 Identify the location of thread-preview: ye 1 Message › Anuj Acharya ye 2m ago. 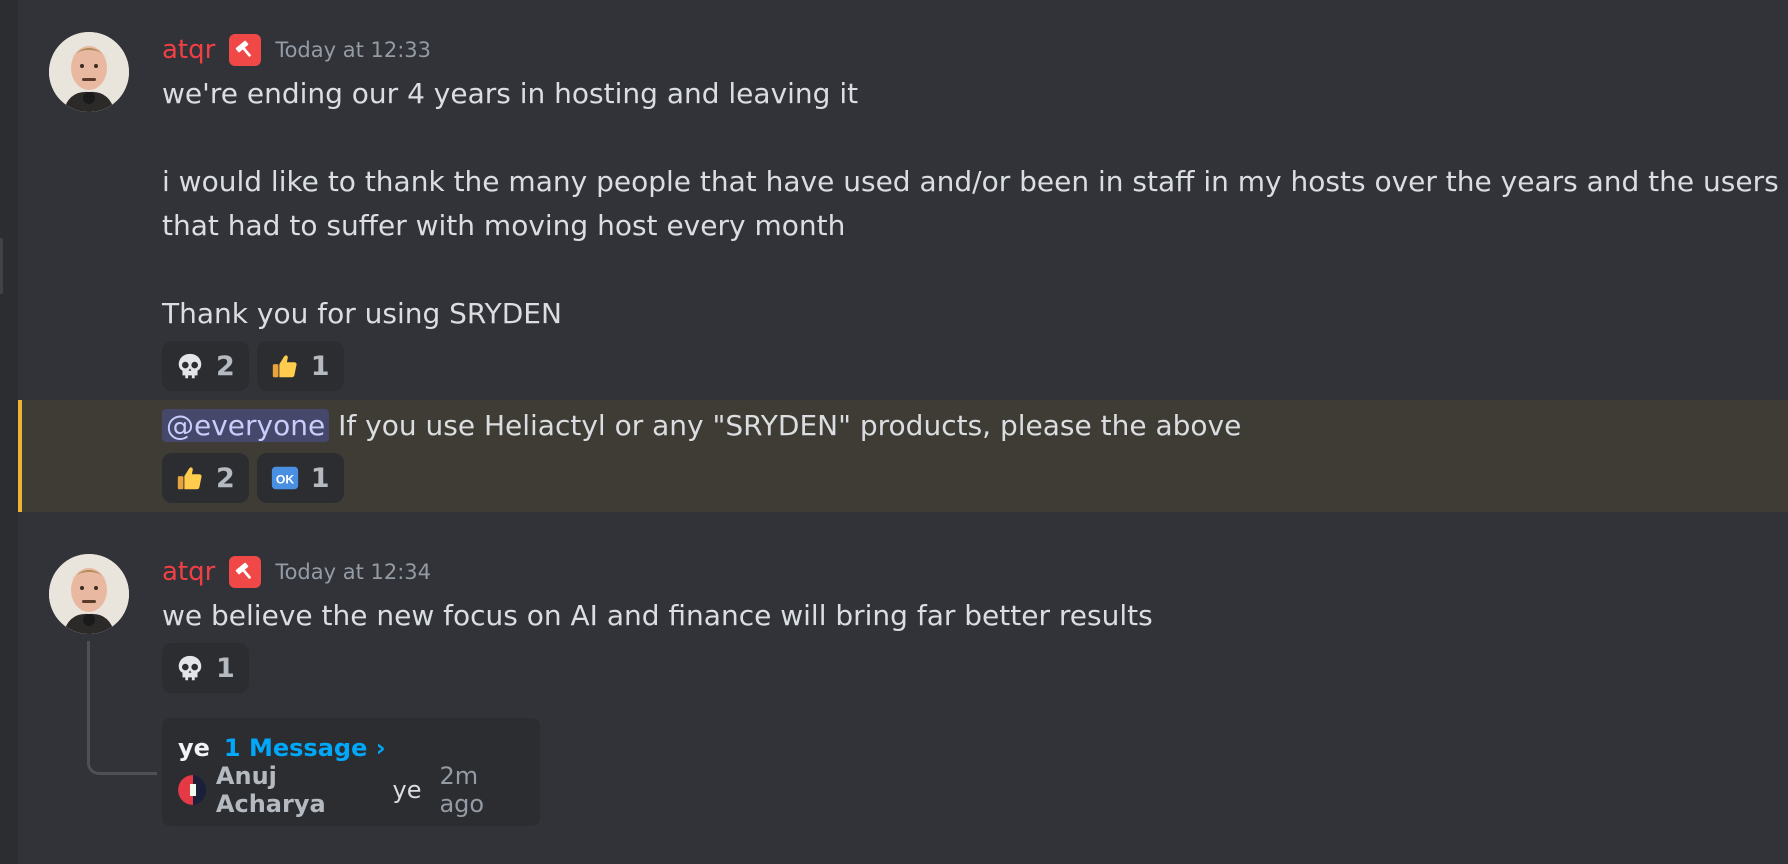
(351, 772).